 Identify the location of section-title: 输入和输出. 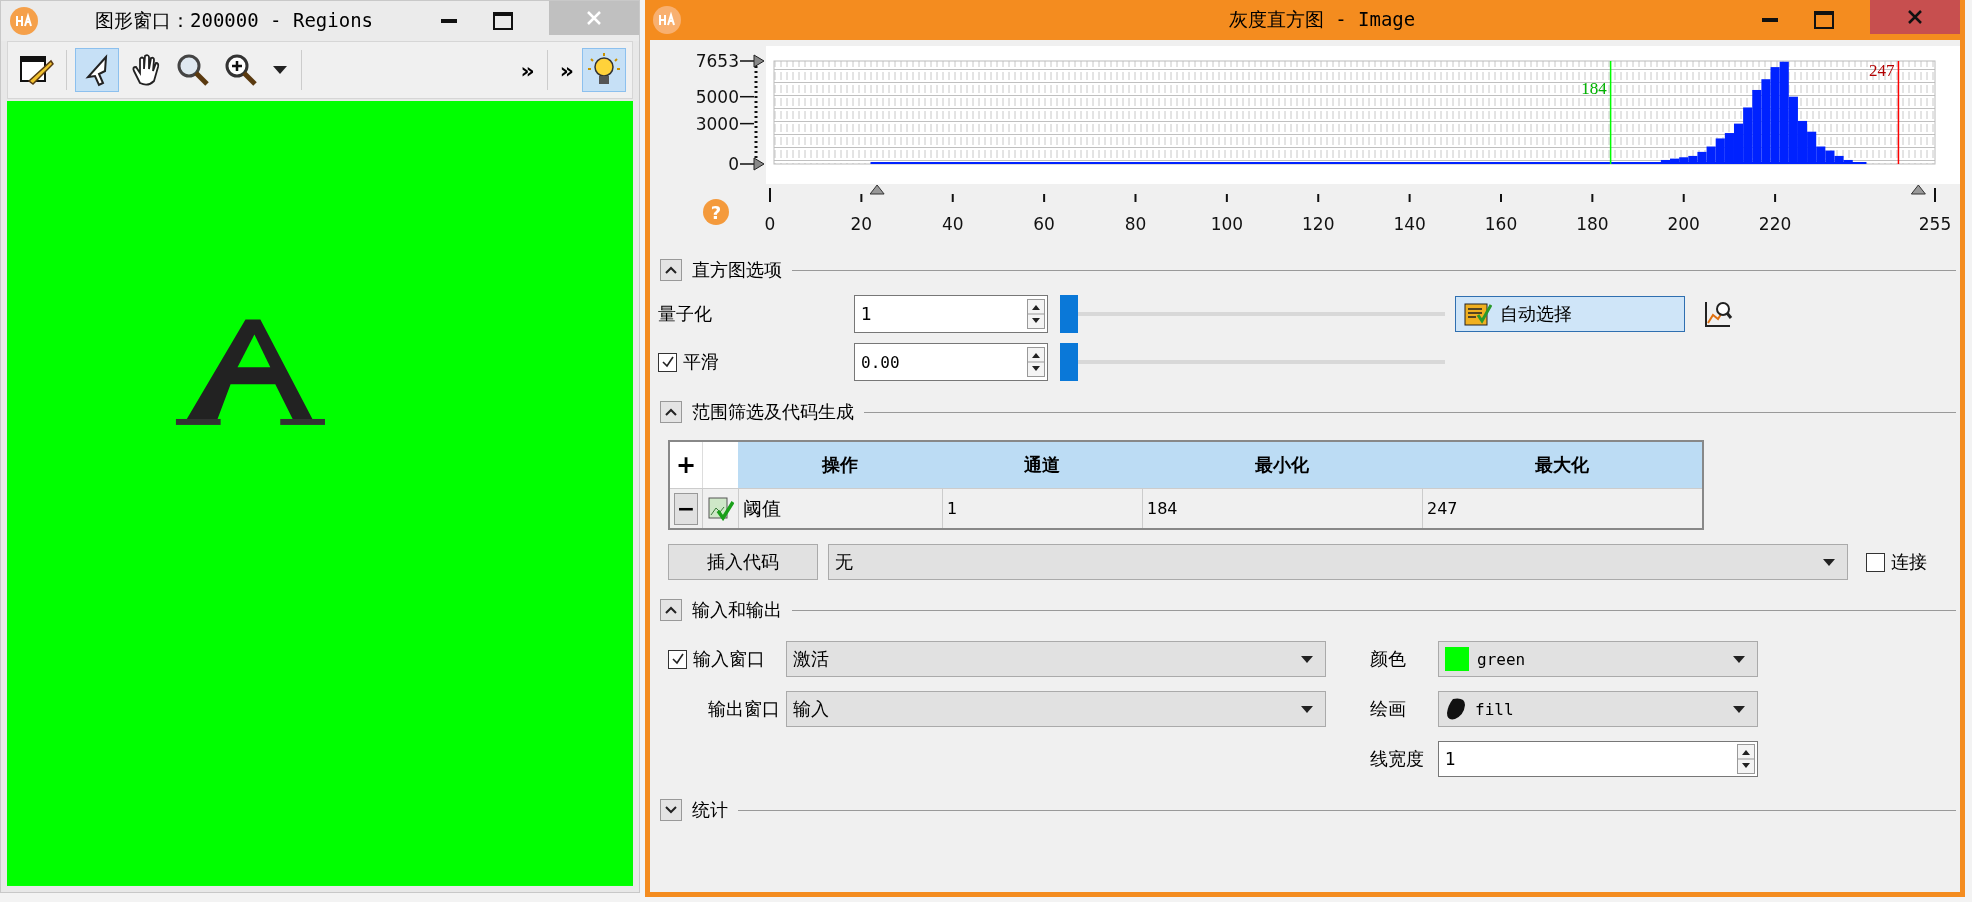
(737, 610).